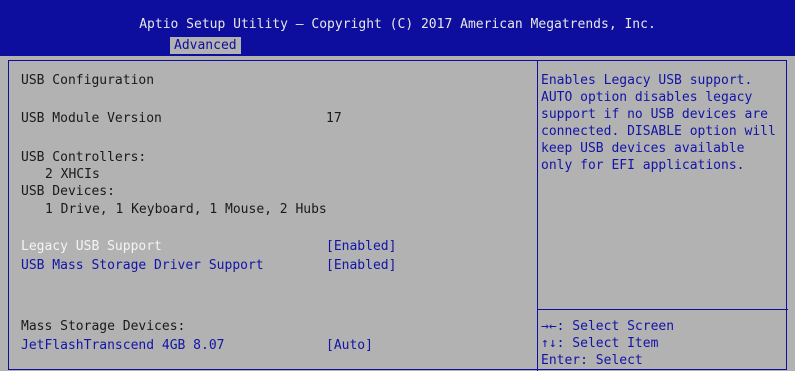 This screenshot has width=795, height=371. I want to click on storage-device-jetflash-value: [Auto], so click(349, 345).